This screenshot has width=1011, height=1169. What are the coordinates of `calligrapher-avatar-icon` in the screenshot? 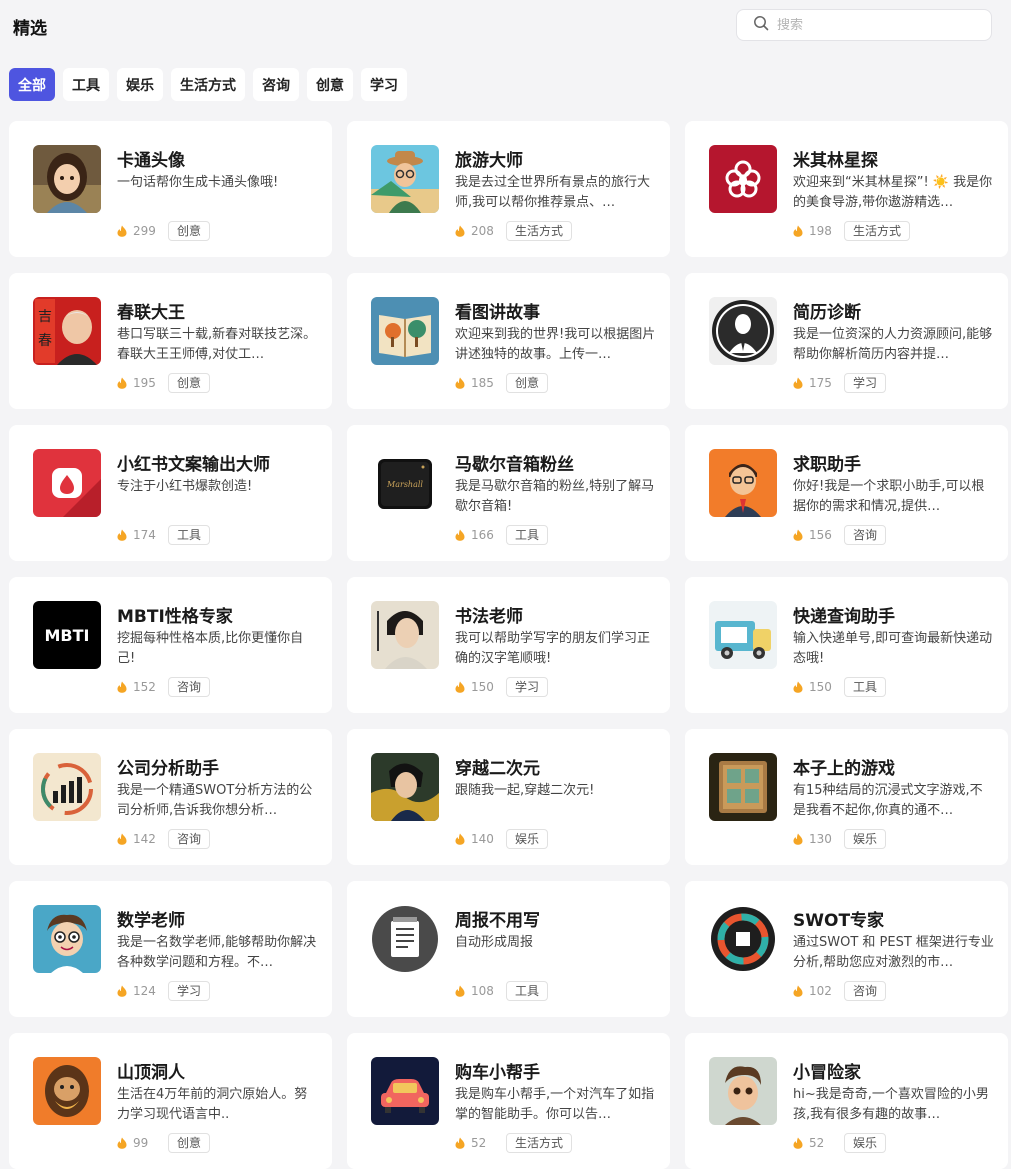 It's located at (405, 635).